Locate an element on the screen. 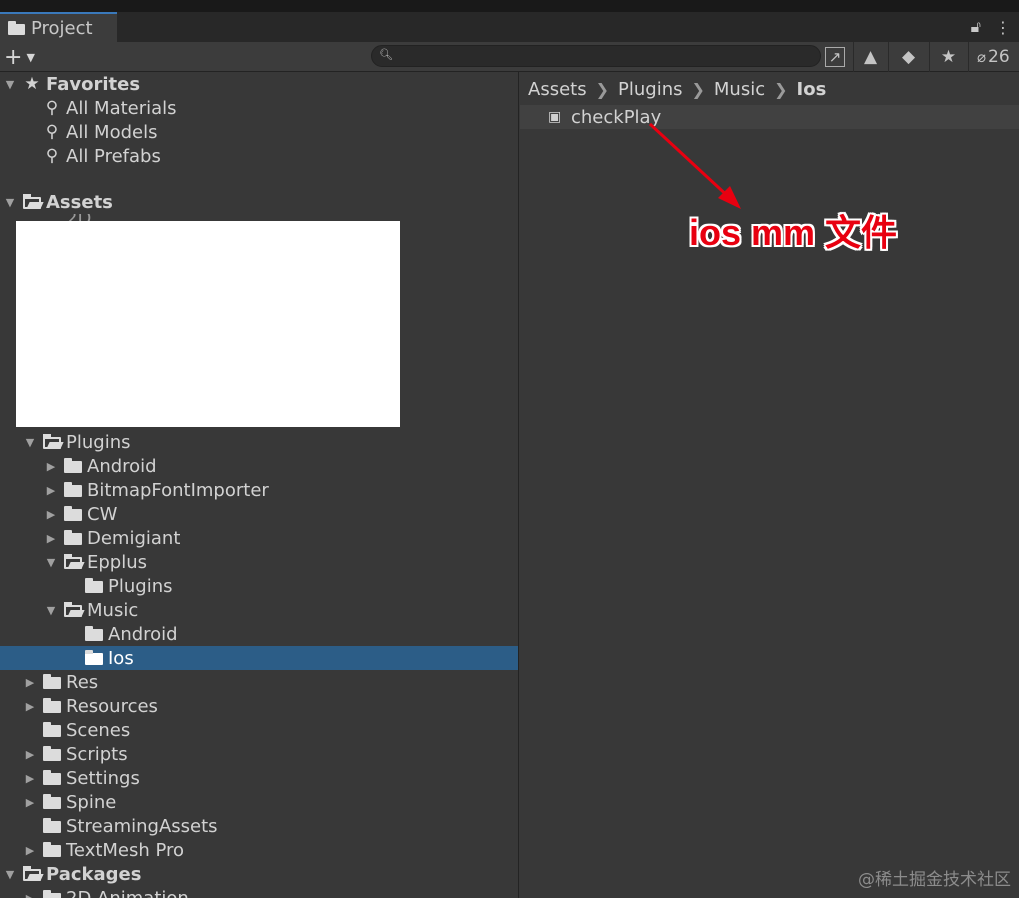  search-by-type-button: ↗ is located at coordinates (835, 57).